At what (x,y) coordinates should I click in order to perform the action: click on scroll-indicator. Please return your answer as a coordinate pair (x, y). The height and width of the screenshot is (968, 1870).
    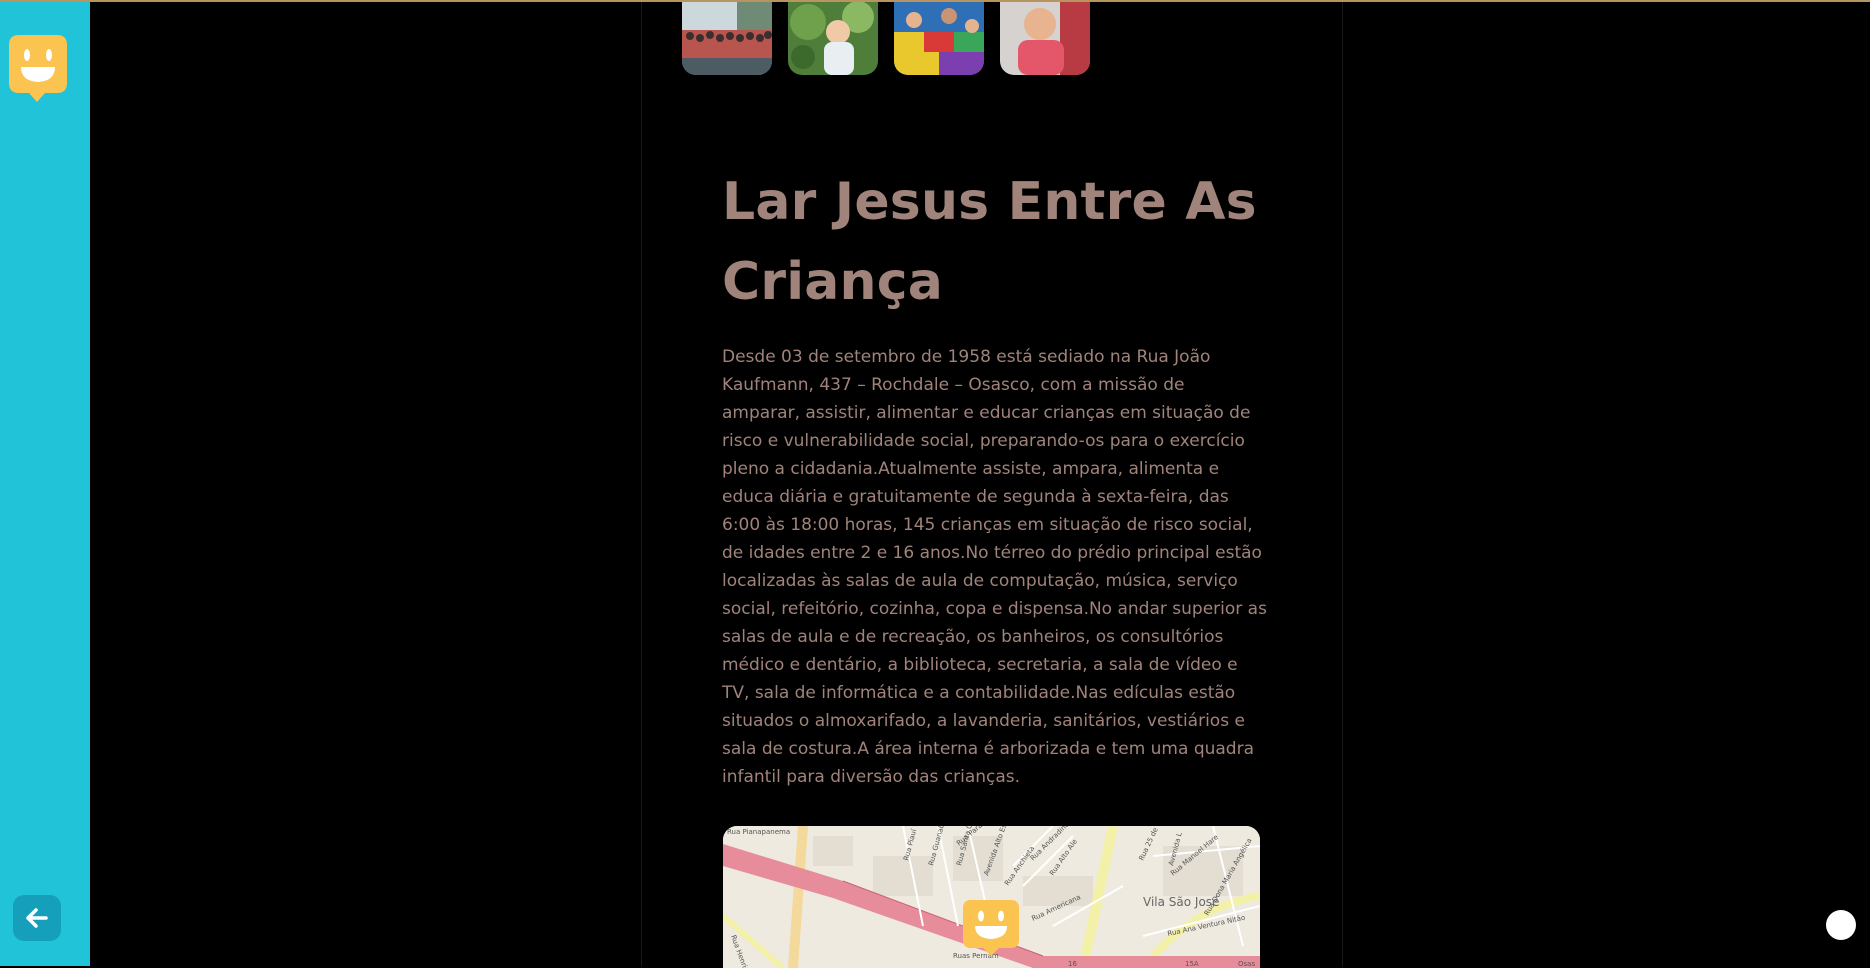
    Looking at the image, I should click on (1841, 925).